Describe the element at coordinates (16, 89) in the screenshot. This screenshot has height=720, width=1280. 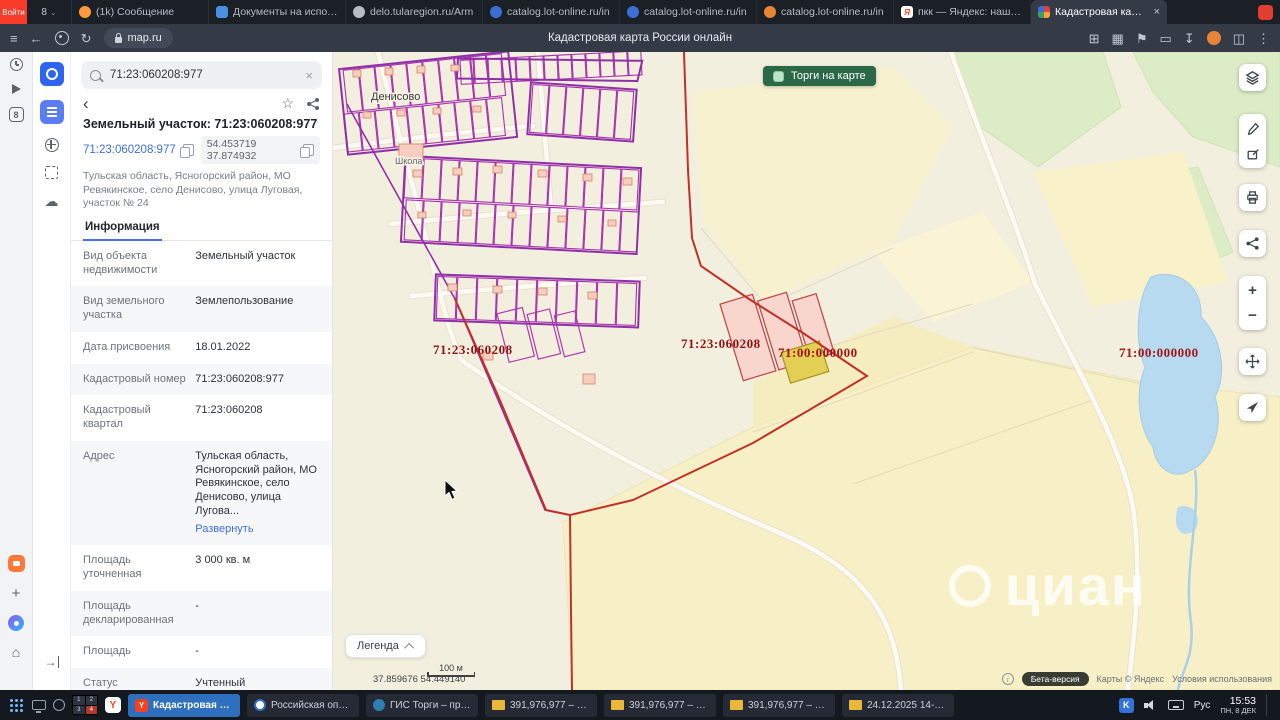
I see `media-play-icon` at that location.